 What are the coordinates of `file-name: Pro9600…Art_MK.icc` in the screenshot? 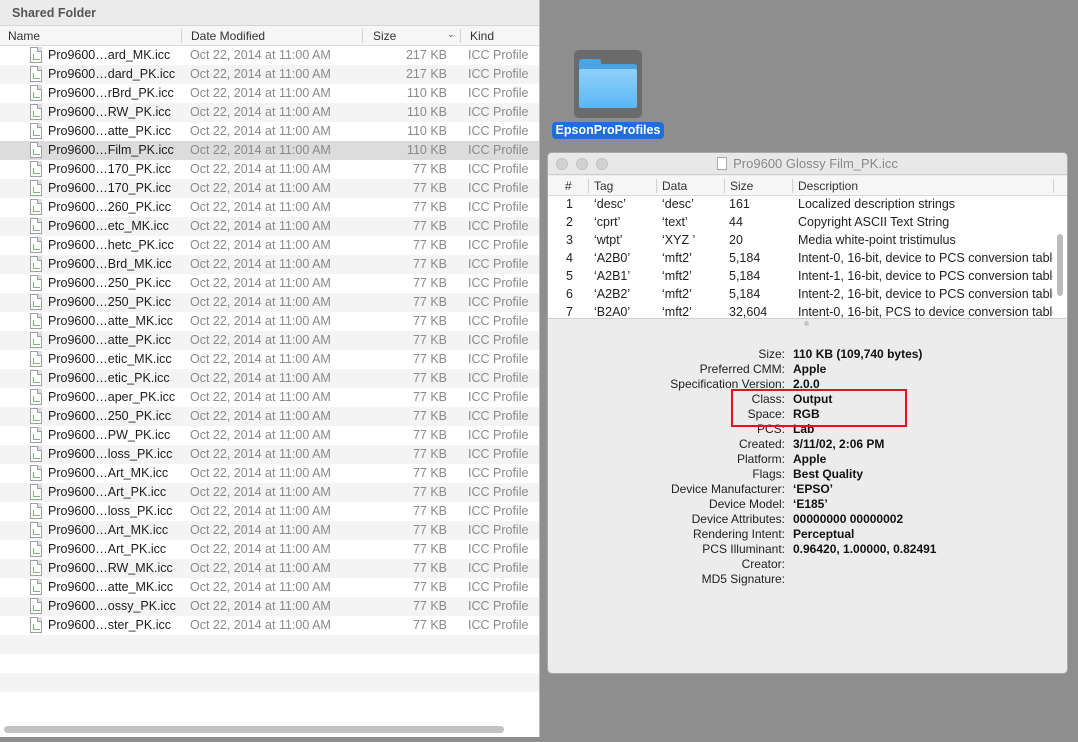 It's located at (108, 473).